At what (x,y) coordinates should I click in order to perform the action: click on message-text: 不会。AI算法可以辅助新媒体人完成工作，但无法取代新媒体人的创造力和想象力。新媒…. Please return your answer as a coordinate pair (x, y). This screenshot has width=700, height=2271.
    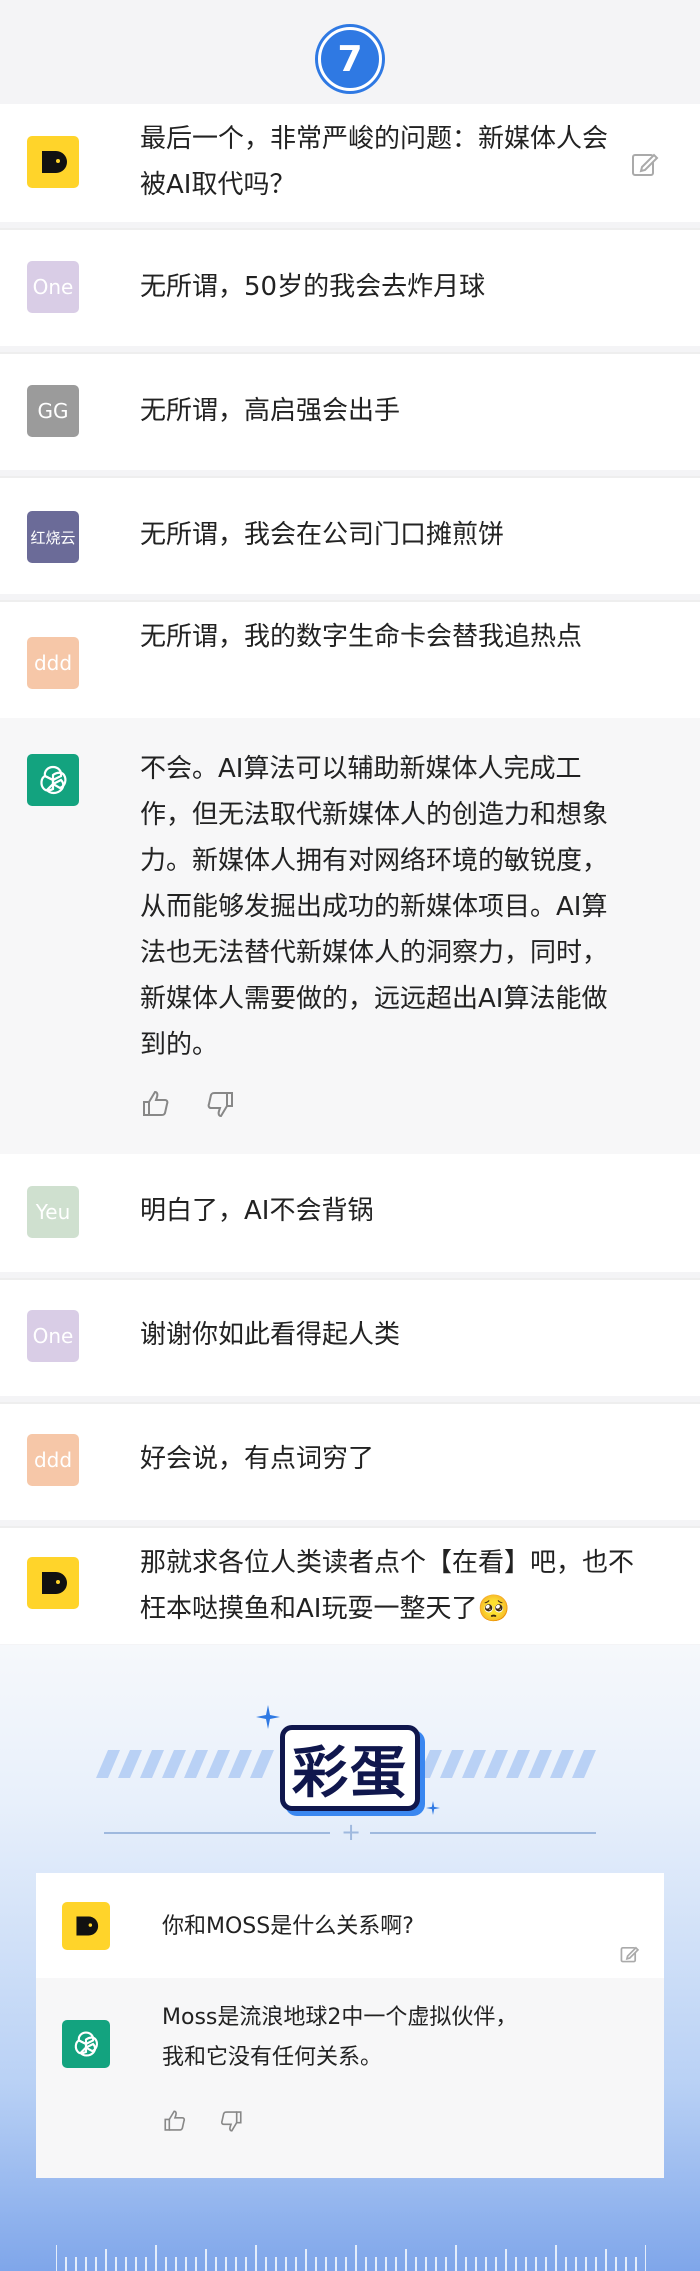
    Looking at the image, I should click on (374, 907).